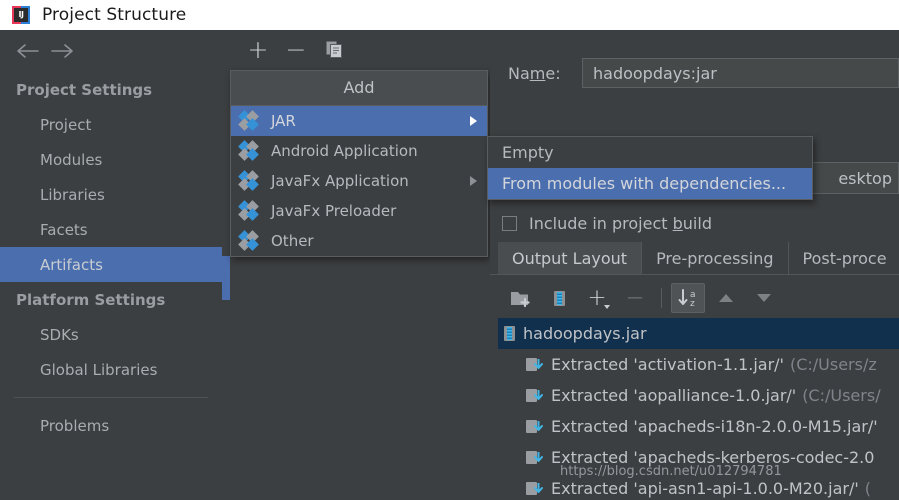 This screenshot has width=899, height=500. Describe the element at coordinates (764, 298) in the screenshot. I see `arrow-down-icon` at that location.